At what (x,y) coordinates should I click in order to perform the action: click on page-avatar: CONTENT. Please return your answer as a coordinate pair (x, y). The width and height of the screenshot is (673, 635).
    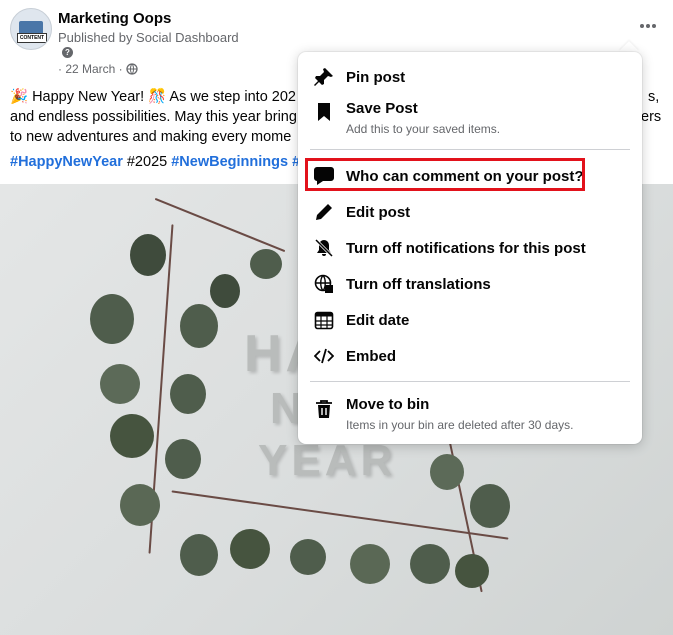
    Looking at the image, I should click on (31, 29).